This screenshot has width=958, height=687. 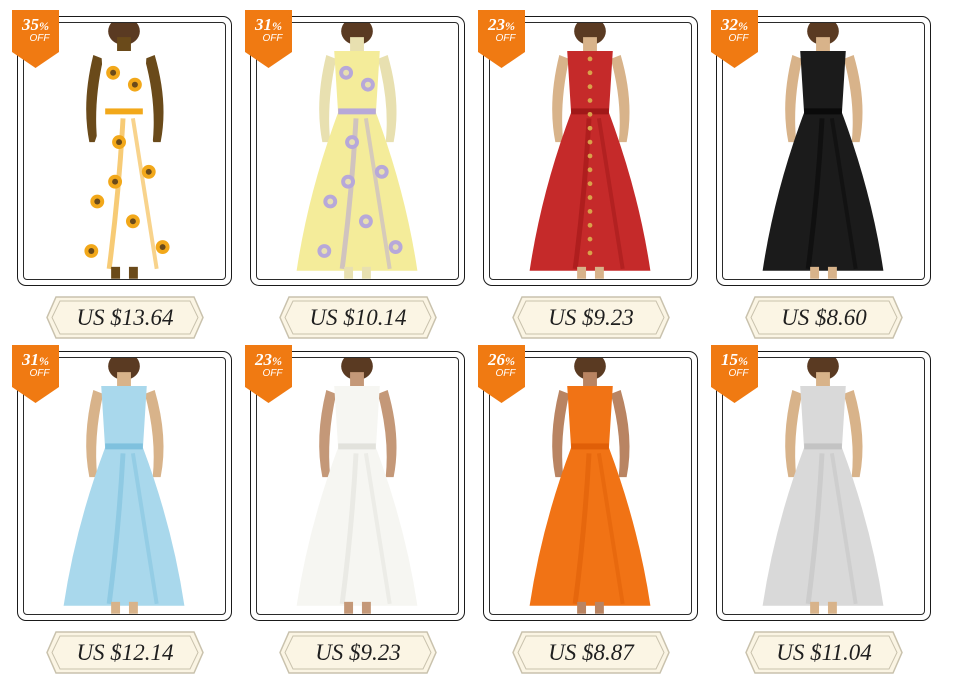 I want to click on discount-badge: 23% OFF, so click(x=501, y=39).